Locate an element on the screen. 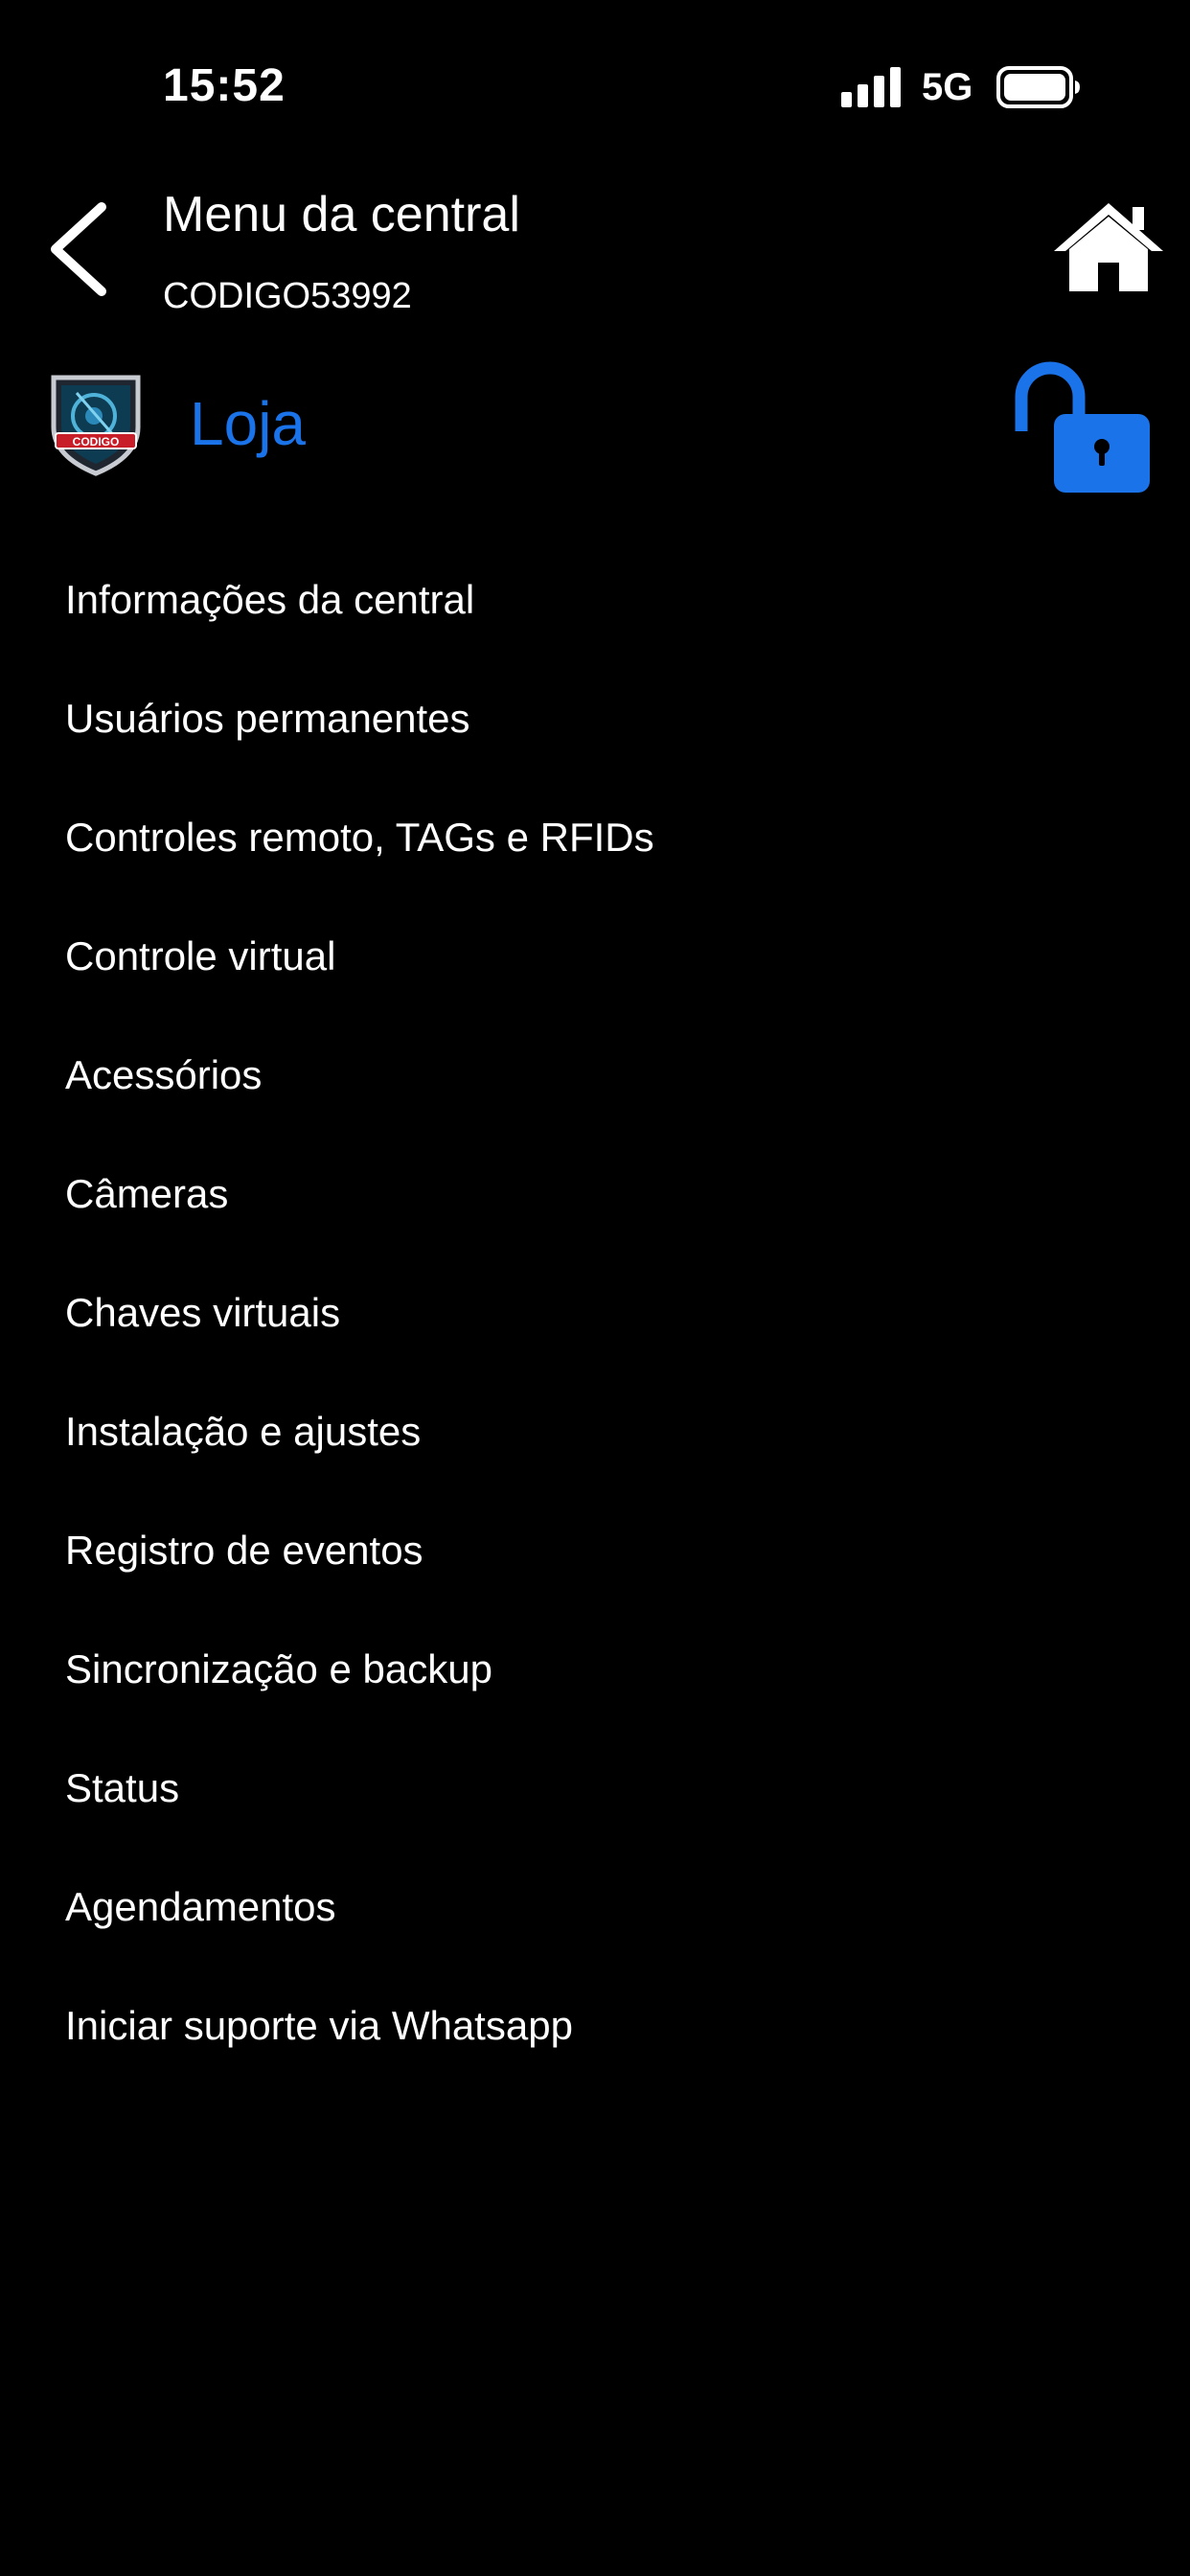 This screenshot has width=1190, height=2576. menu-item-instalacao-ajustes: Instalação e ajustes is located at coordinates (595, 1431).